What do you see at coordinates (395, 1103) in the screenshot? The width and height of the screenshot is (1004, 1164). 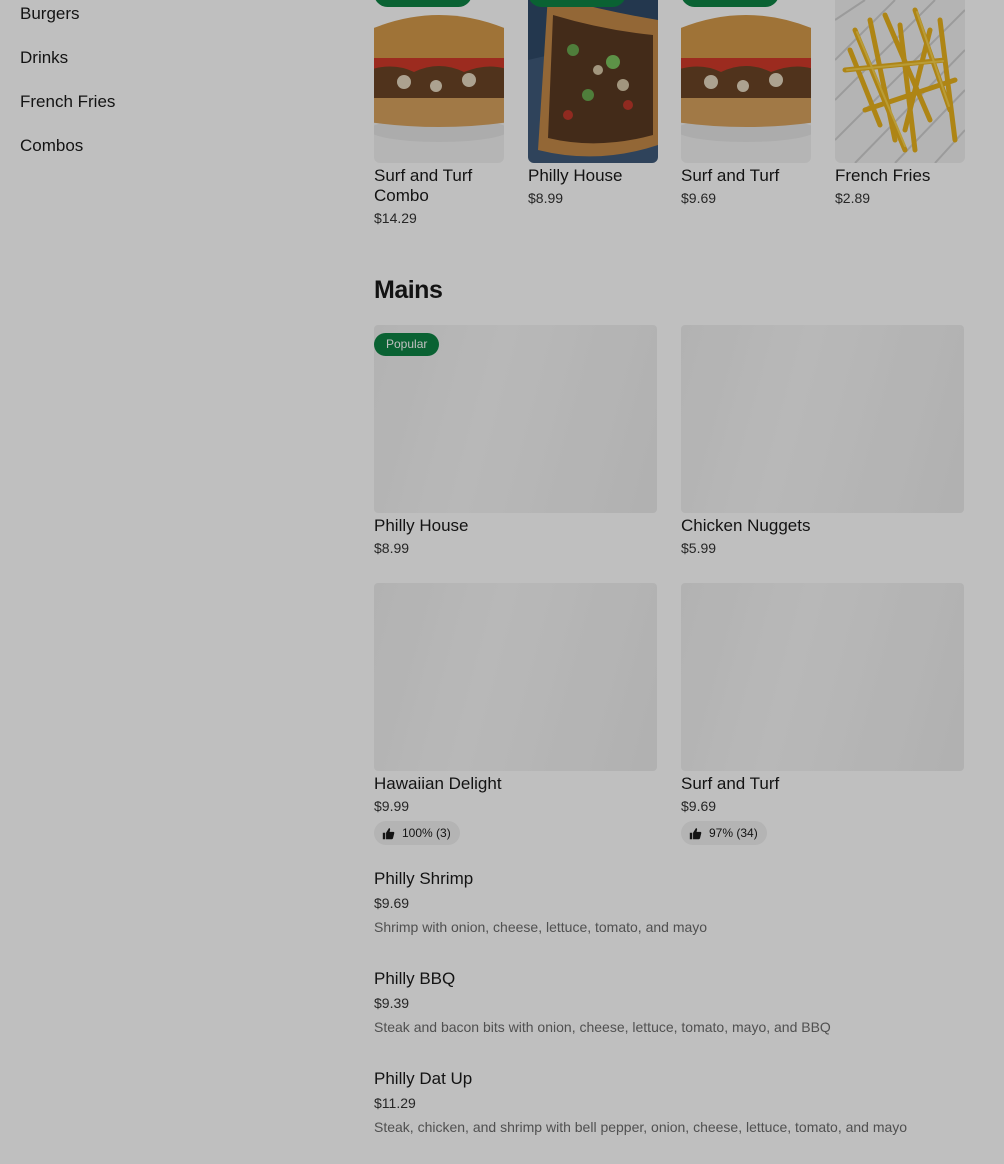 I see `item-price: $11.29` at bounding box center [395, 1103].